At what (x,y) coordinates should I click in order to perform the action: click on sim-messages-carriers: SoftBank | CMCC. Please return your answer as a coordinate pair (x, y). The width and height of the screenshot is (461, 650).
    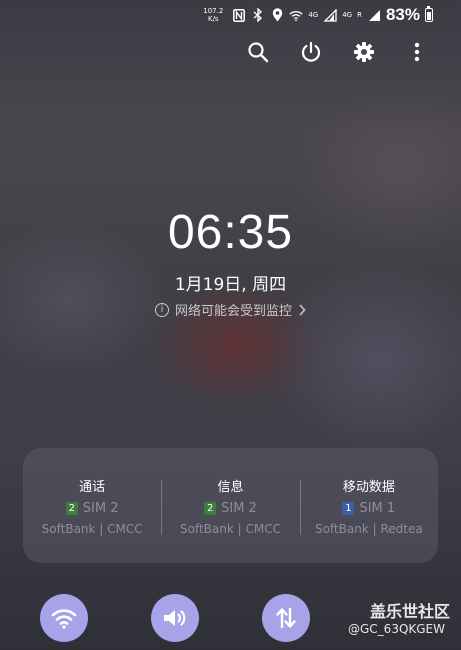
    Looking at the image, I should click on (230, 528).